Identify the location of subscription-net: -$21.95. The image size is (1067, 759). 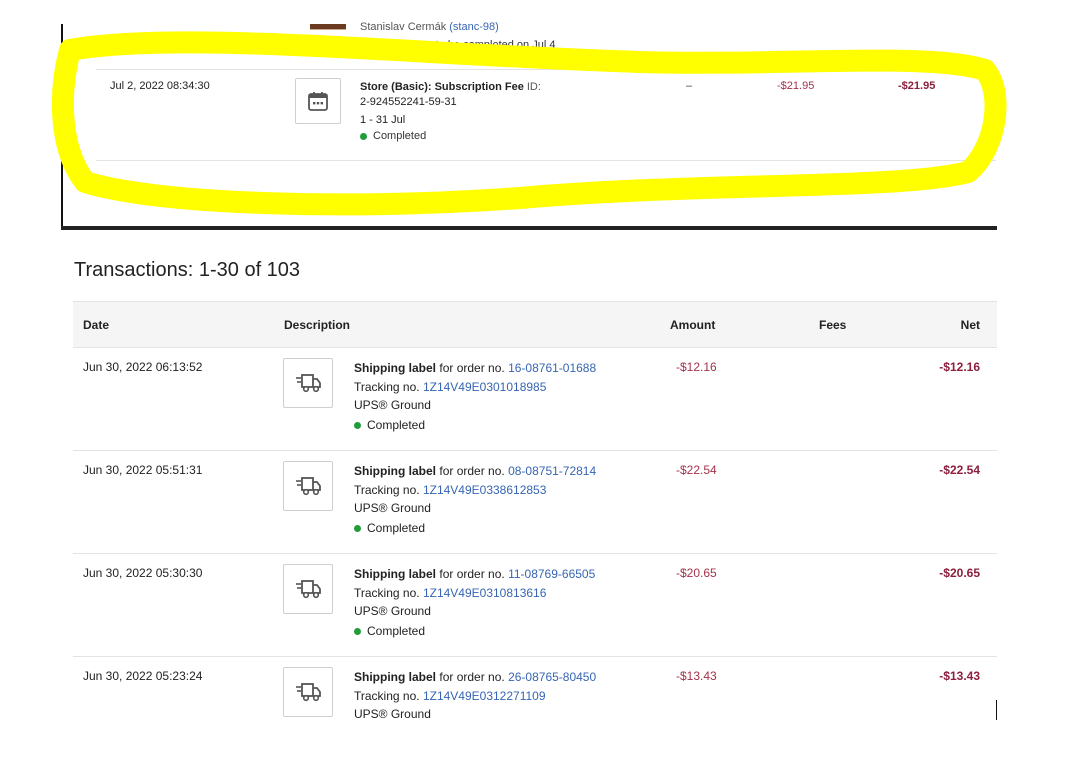
(917, 86).